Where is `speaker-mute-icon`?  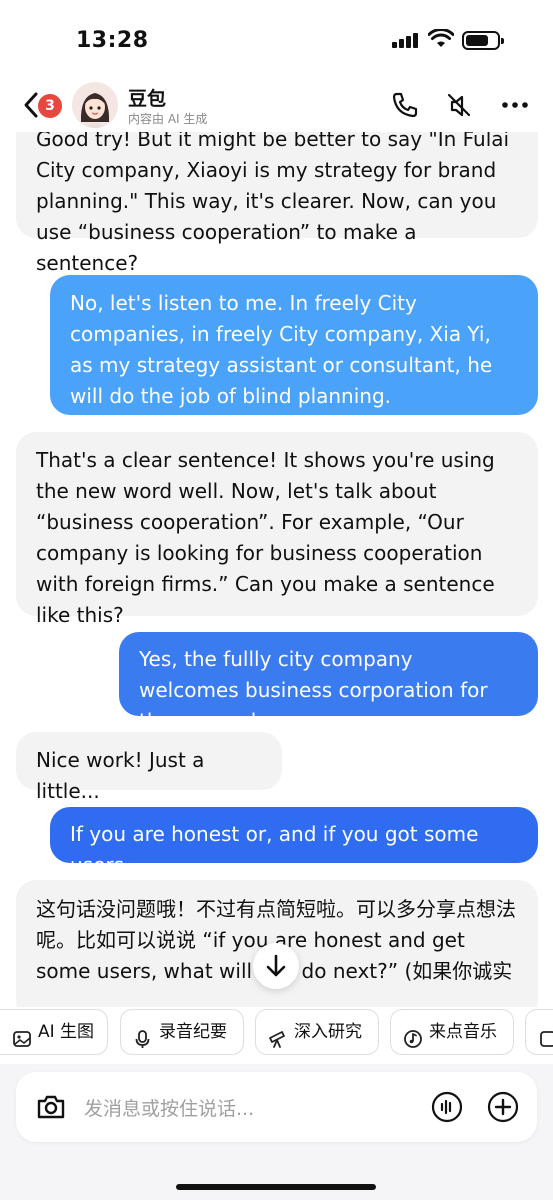
speaker-mute-icon is located at coordinates (459, 105).